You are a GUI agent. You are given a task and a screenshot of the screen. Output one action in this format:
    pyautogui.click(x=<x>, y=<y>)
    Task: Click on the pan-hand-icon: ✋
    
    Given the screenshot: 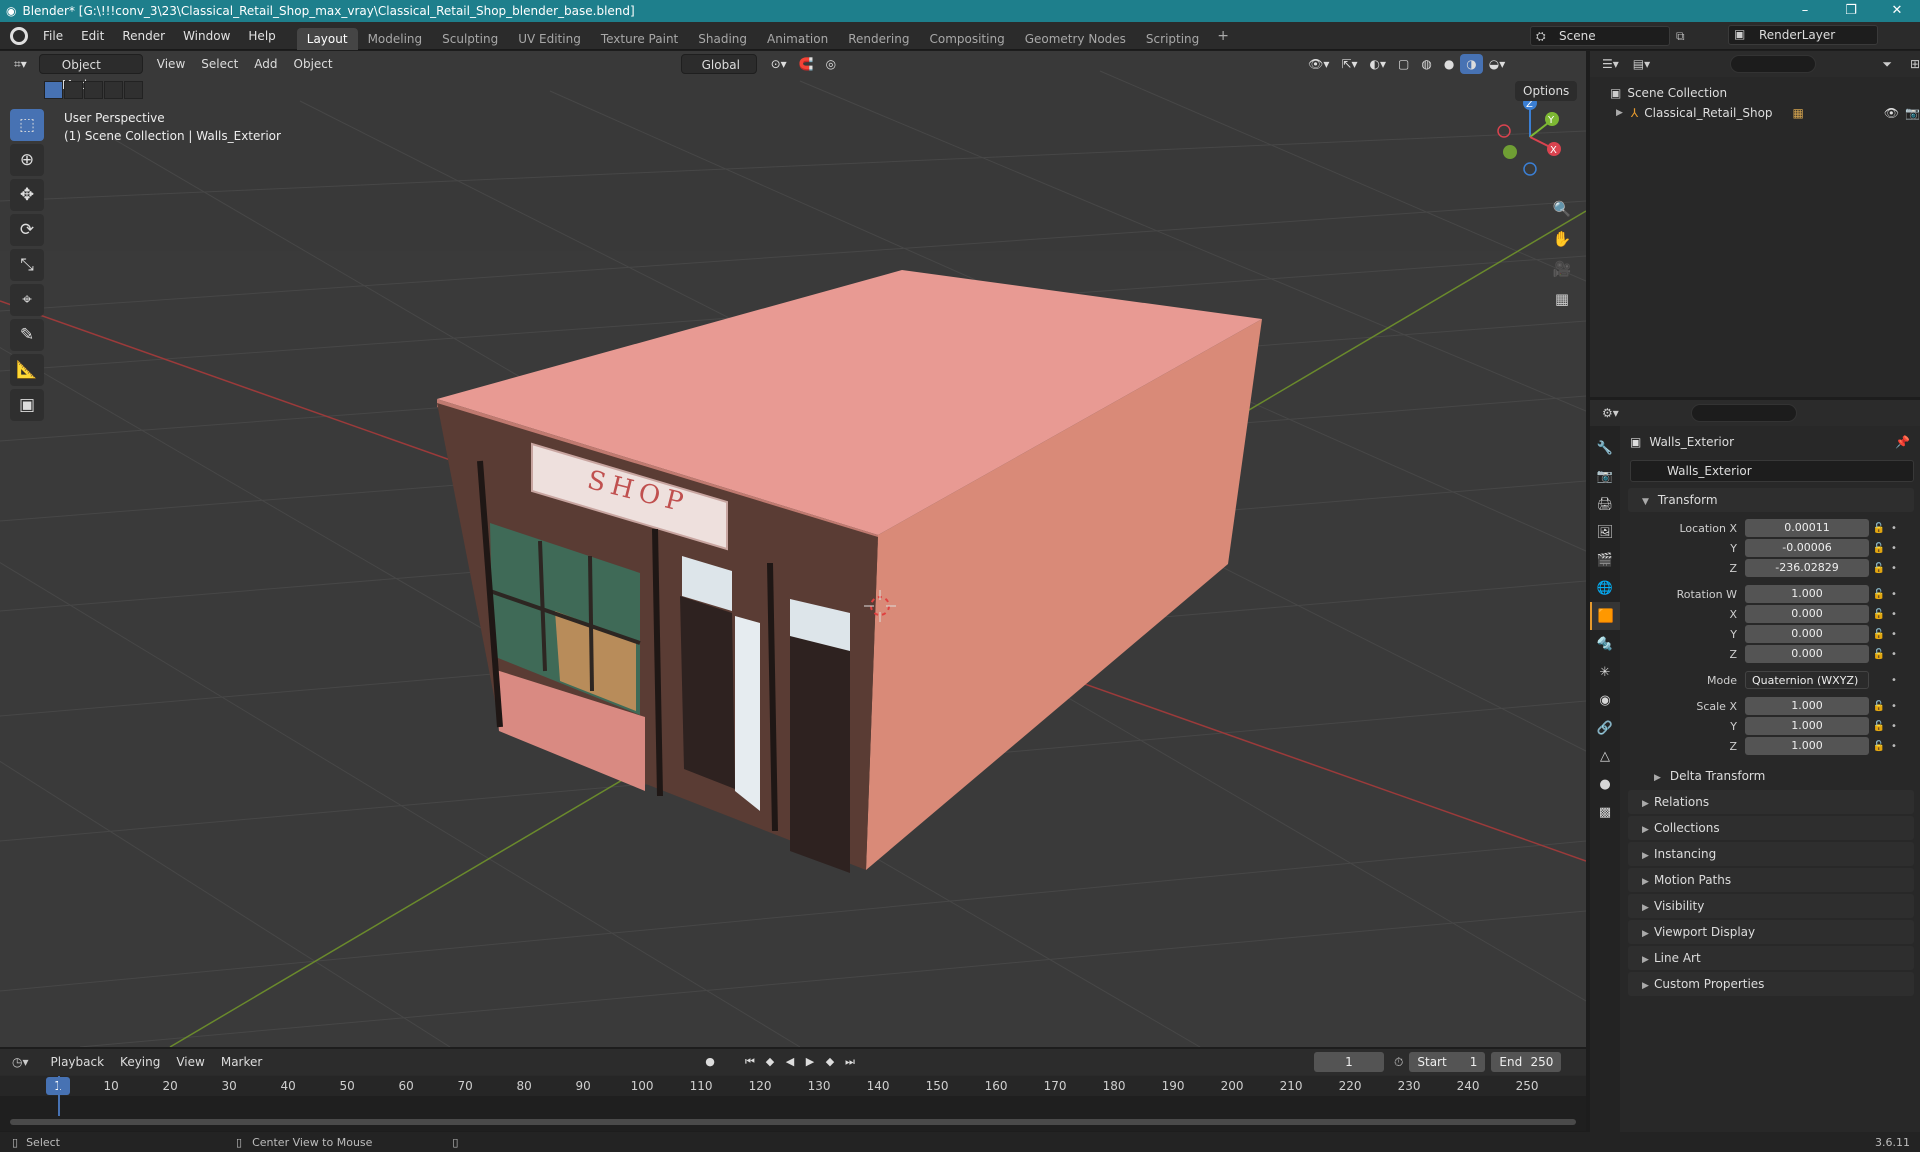 What is the action you would take?
    pyautogui.click(x=1562, y=239)
    